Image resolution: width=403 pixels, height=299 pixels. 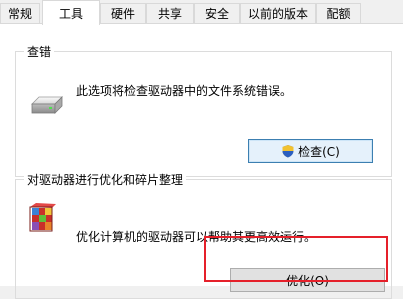 I want to click on optimize-highlight-box, so click(x=296, y=259).